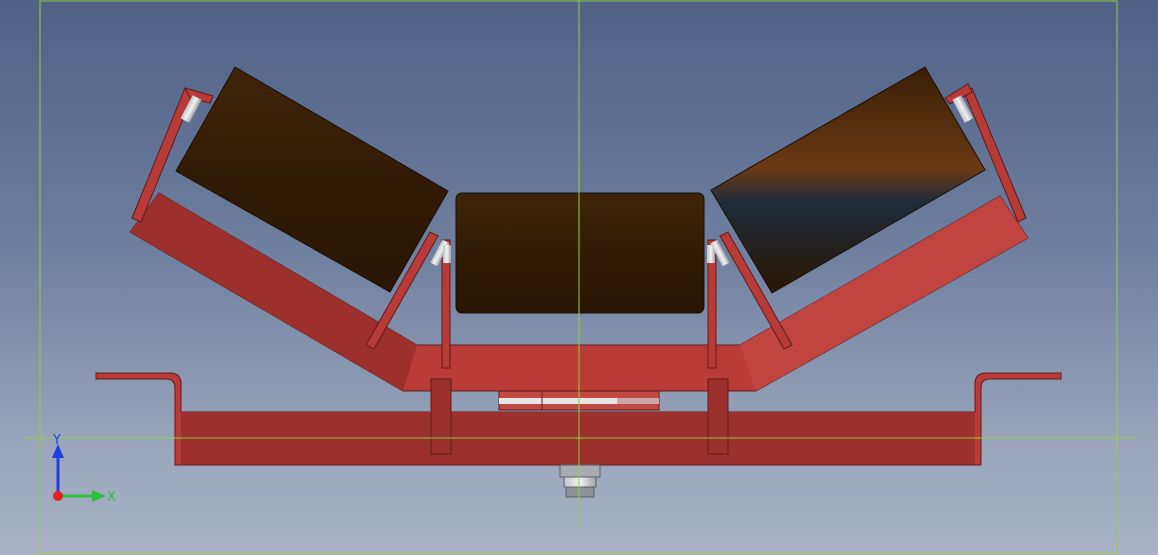 This screenshot has width=1158, height=555. I want to click on x-axis-arrow, so click(99, 496).